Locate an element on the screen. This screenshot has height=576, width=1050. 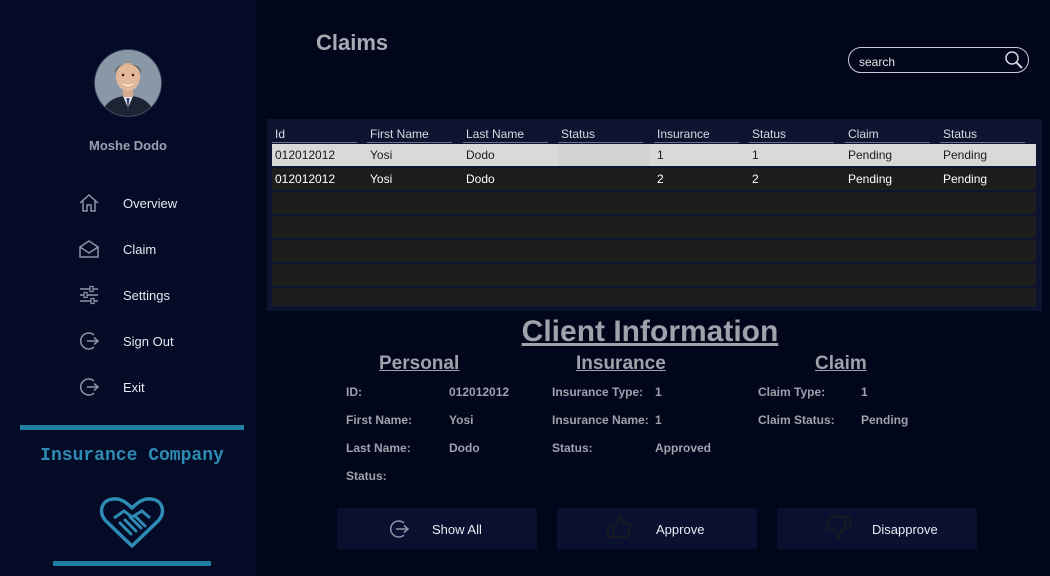
column-header-id: Id is located at coordinates (314, 135).